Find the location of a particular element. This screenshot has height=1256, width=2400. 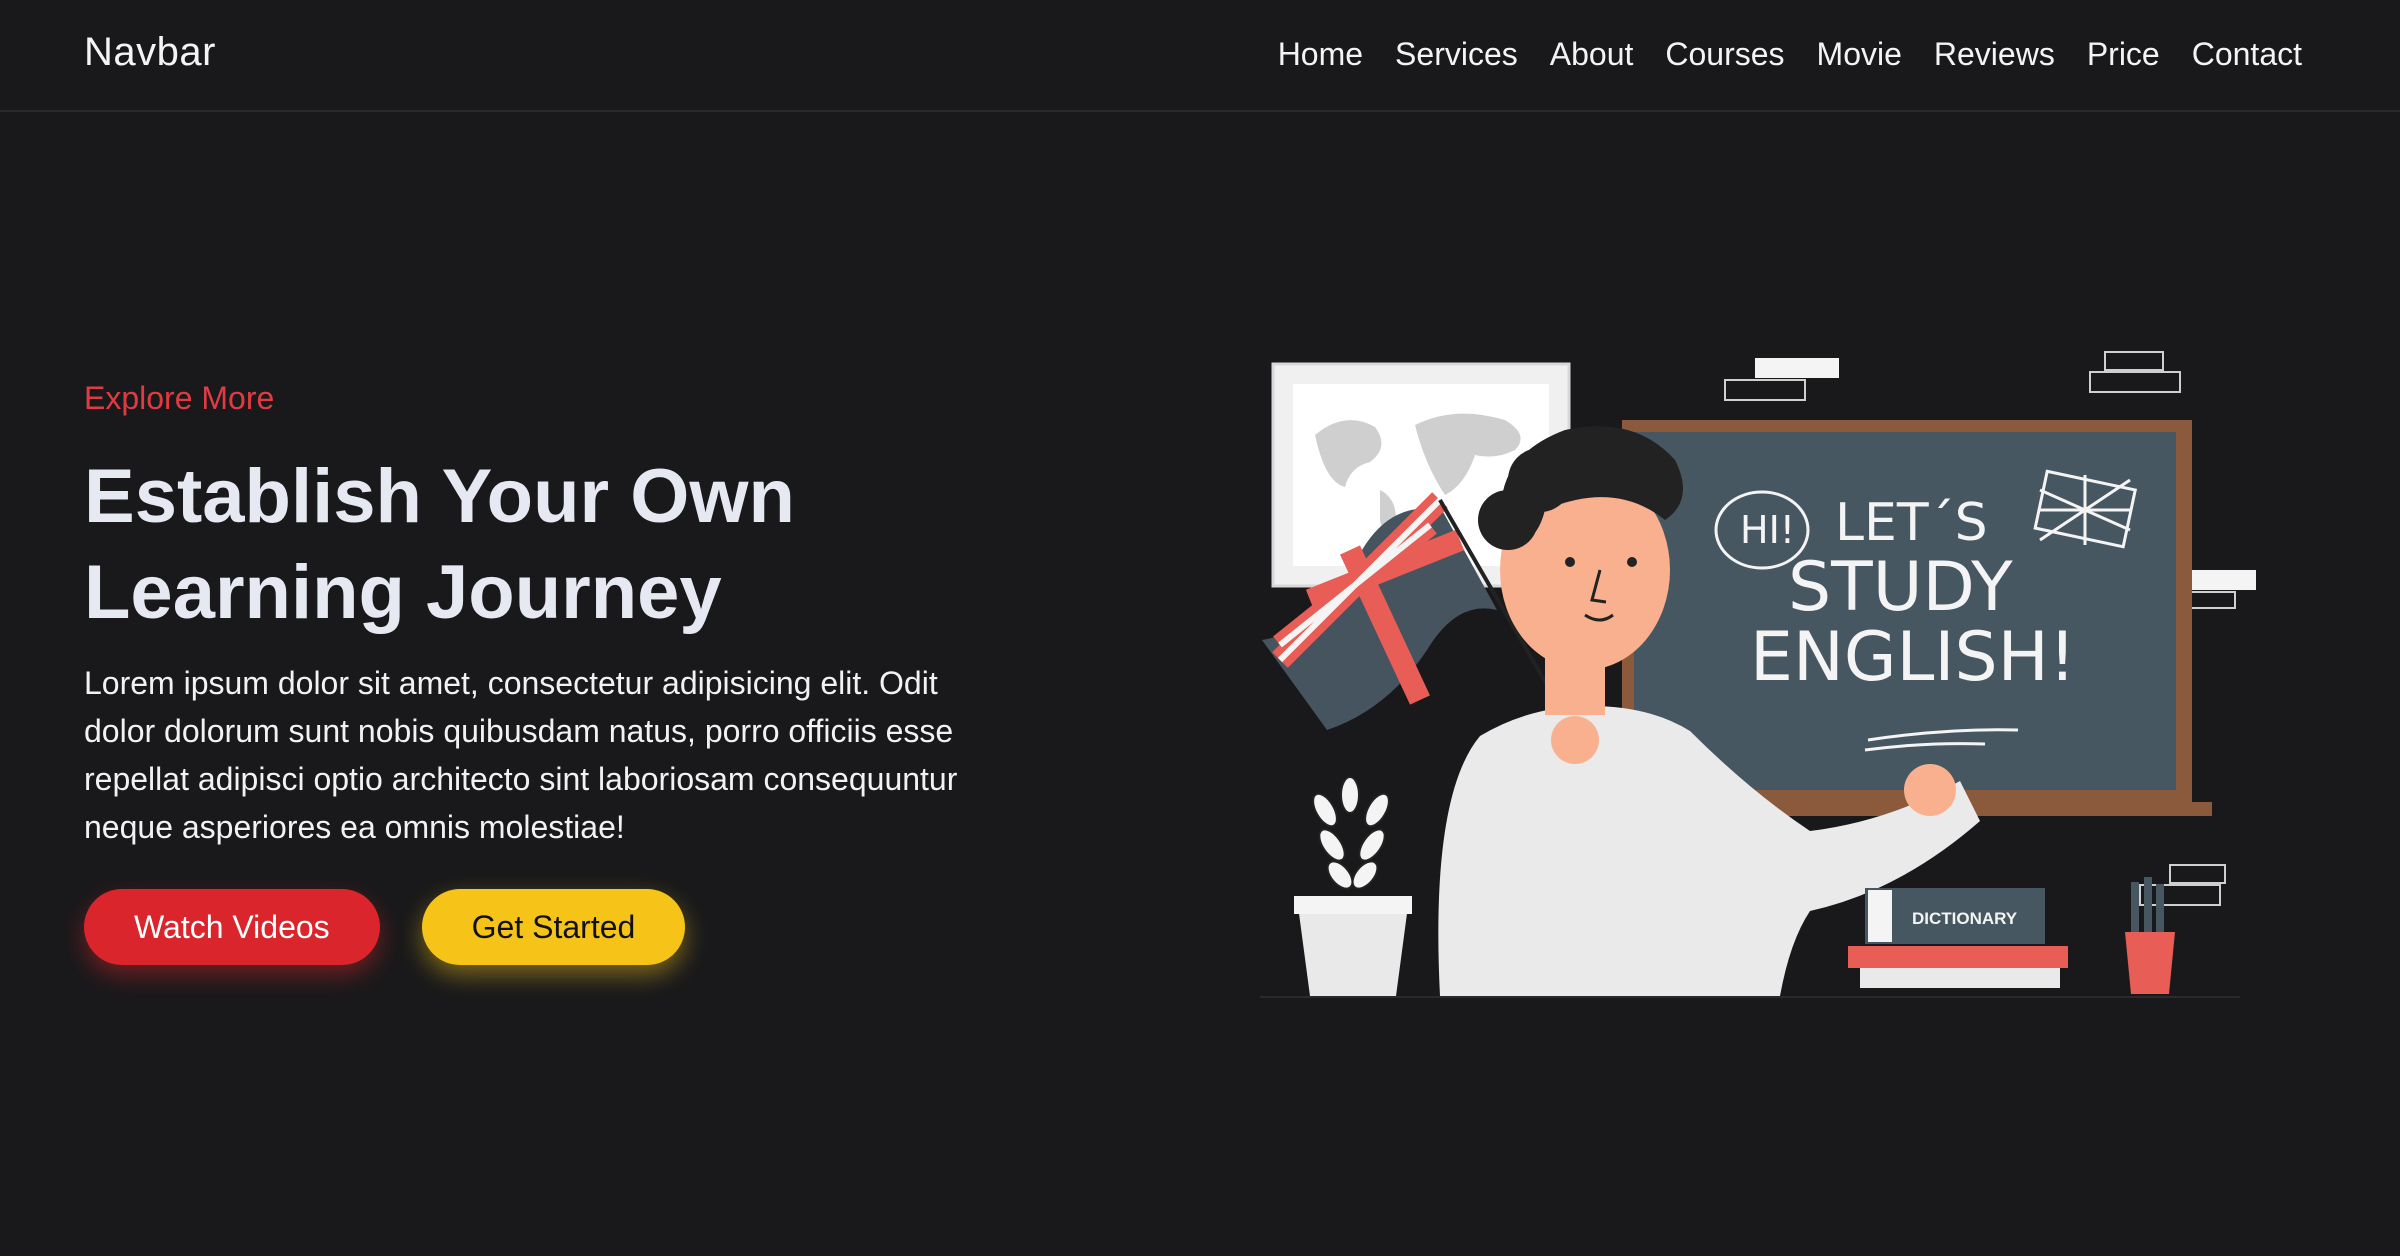

brand-logo: Navbar is located at coordinates (150, 52).